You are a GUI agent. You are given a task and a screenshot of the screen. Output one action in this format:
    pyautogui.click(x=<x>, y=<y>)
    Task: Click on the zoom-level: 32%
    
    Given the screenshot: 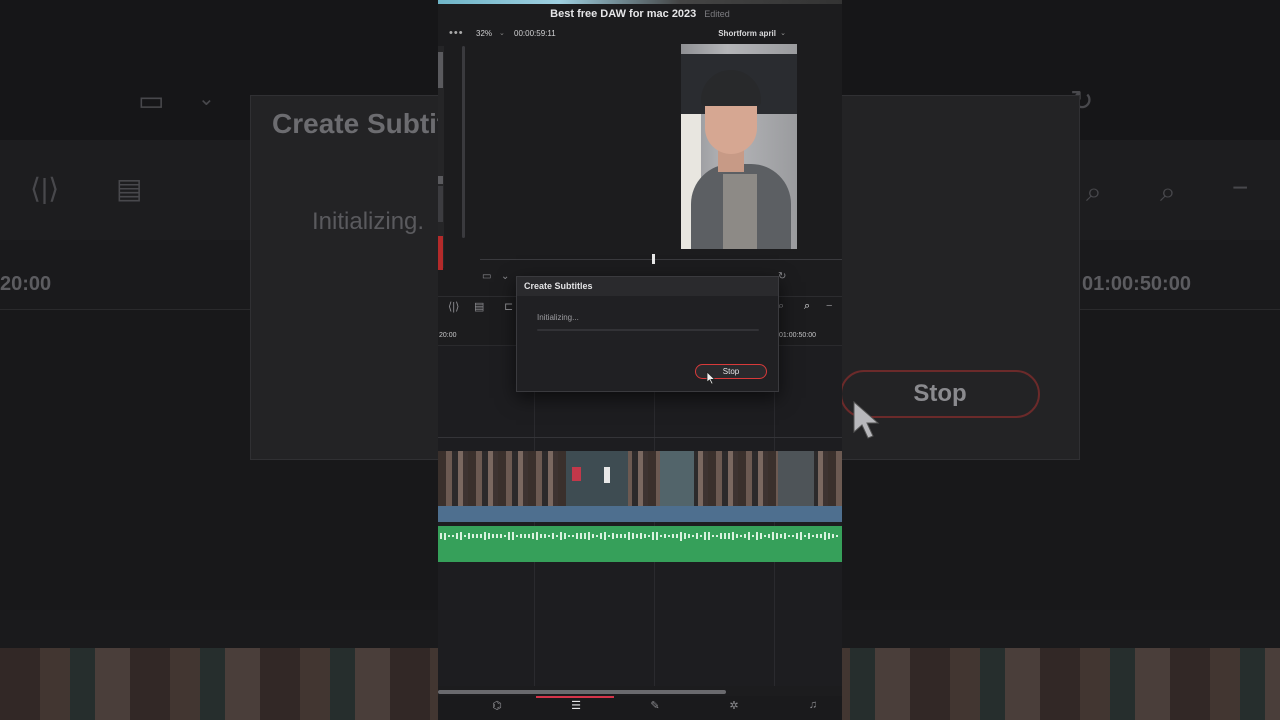 What is the action you would take?
    pyautogui.click(x=484, y=33)
    